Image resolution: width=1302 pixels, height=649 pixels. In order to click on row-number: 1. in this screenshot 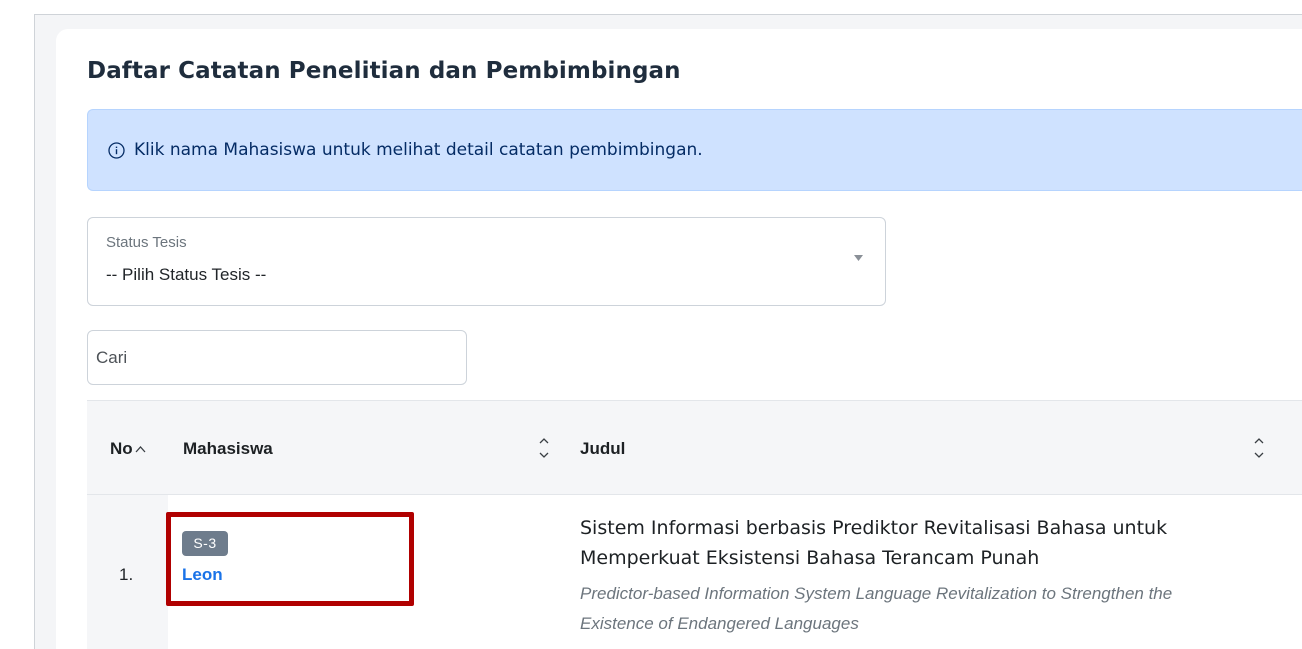, I will do `click(126, 574)`.